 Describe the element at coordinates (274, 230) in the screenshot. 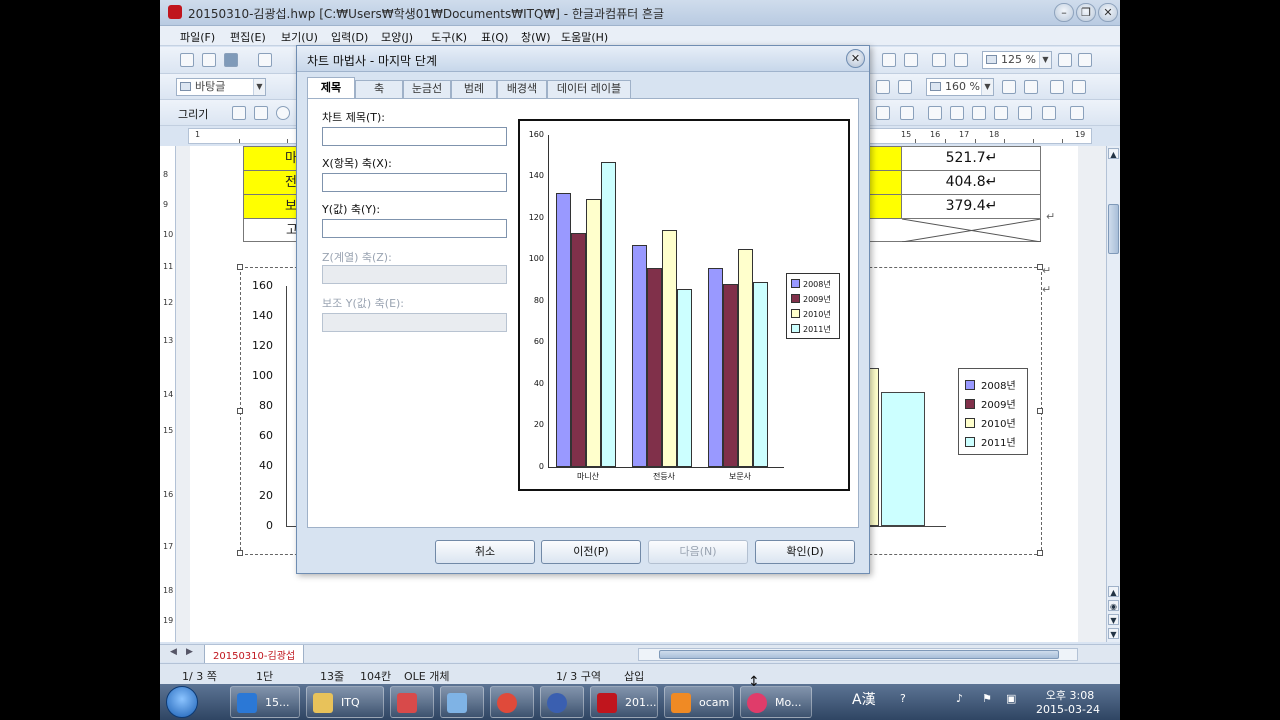

I see `table-cell-label: 고` at that location.